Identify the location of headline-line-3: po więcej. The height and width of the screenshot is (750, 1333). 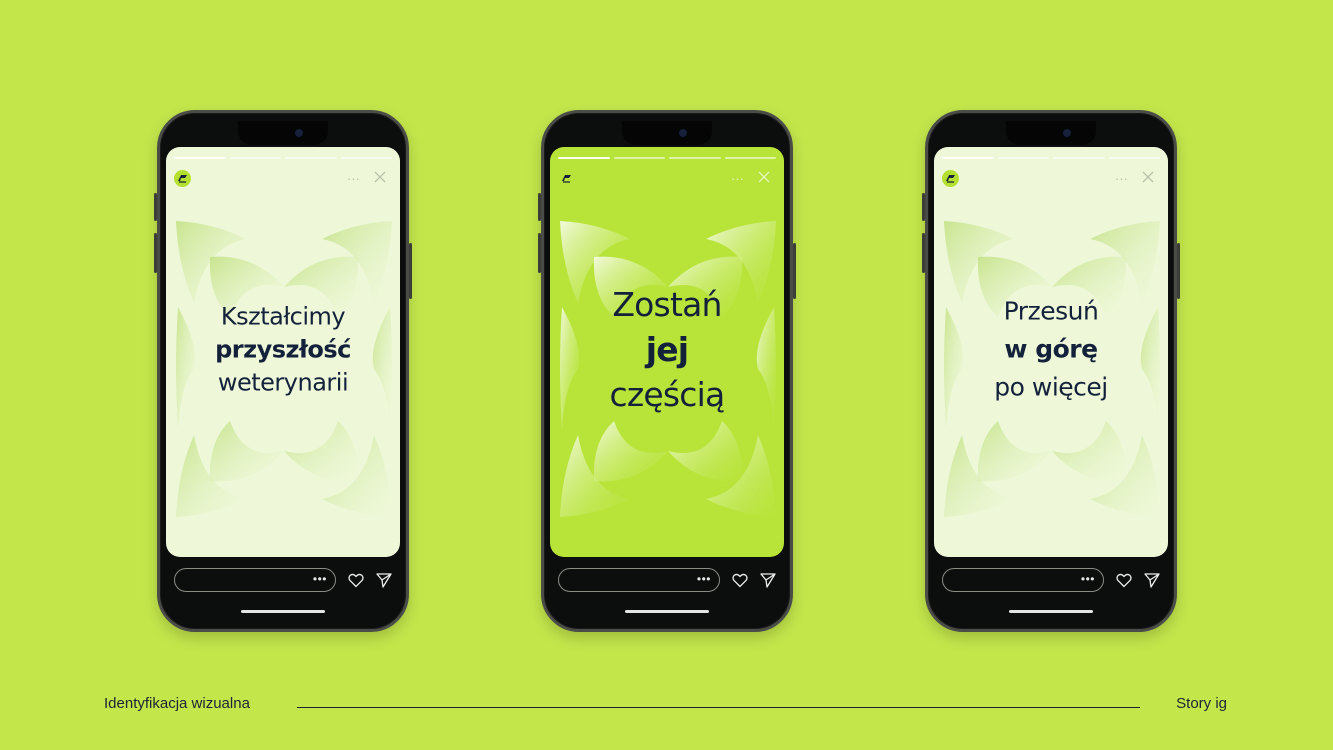
(1051, 387).